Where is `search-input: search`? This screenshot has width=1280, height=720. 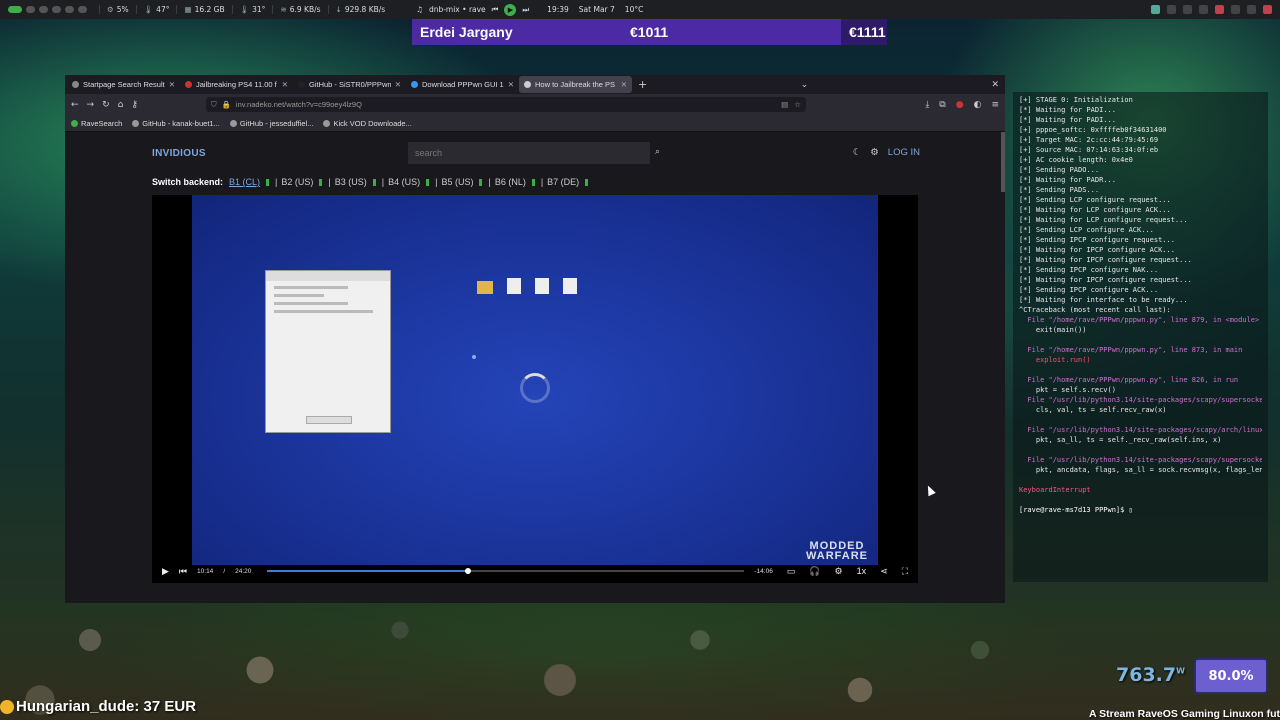 search-input: search is located at coordinates (529, 153).